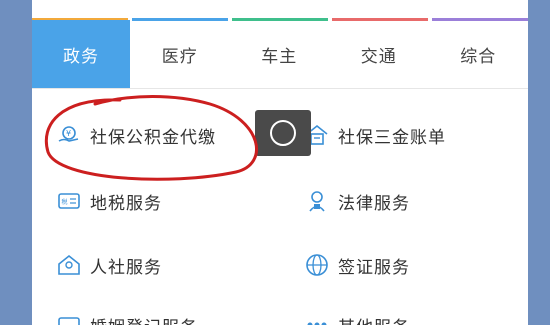 Image resolution: width=550 pixels, height=325 pixels. I want to click on globe-icon, so click(317, 265).